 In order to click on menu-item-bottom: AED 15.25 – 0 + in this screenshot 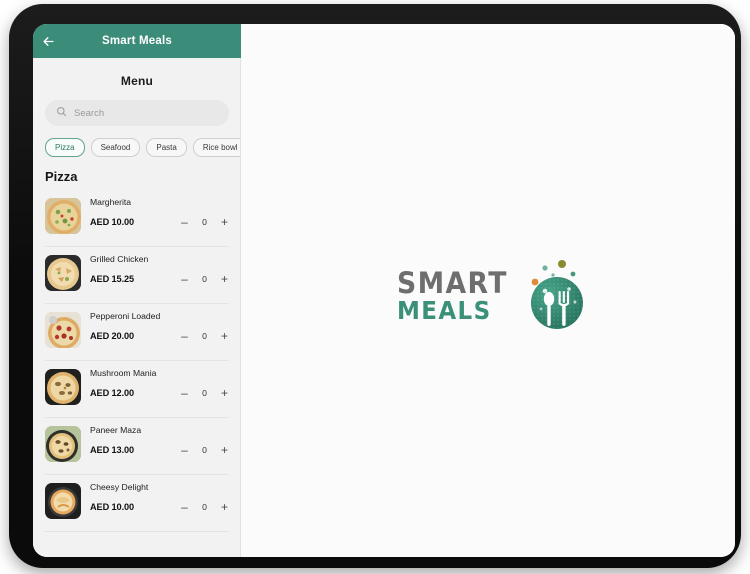, I will do `click(159, 279)`.